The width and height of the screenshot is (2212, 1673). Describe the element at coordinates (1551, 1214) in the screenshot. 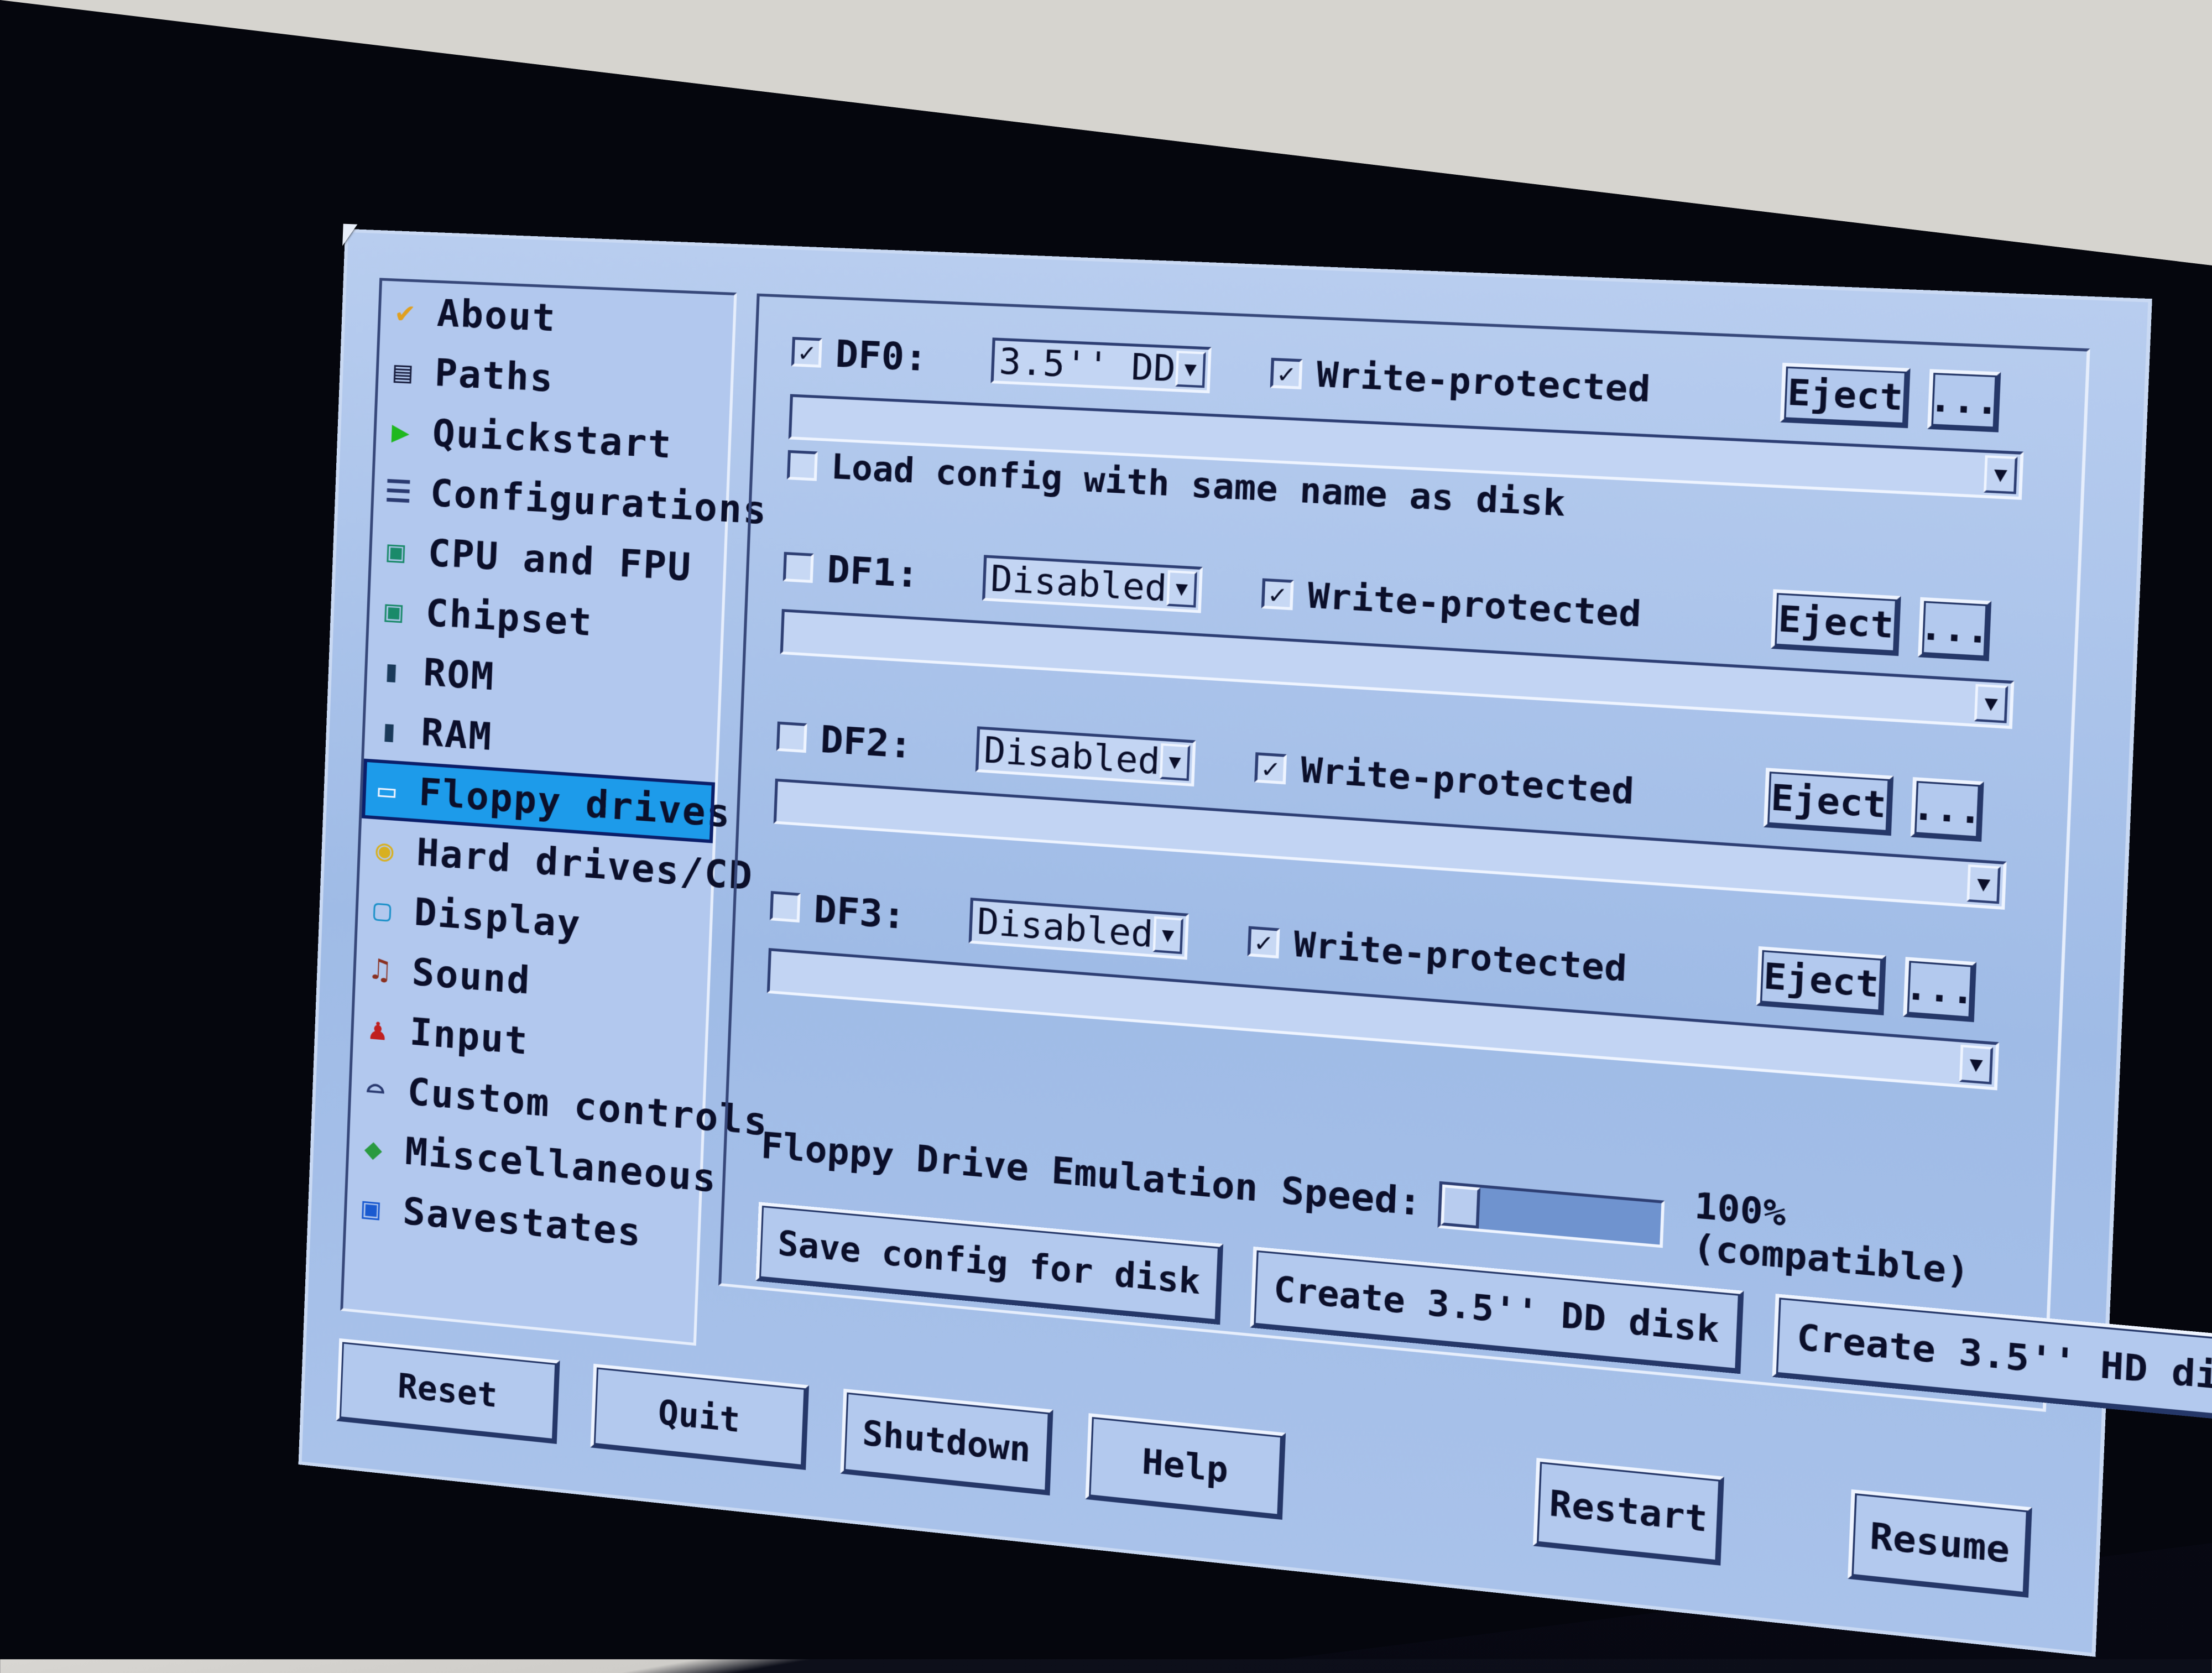

I see `emulation-speed-slider` at that location.